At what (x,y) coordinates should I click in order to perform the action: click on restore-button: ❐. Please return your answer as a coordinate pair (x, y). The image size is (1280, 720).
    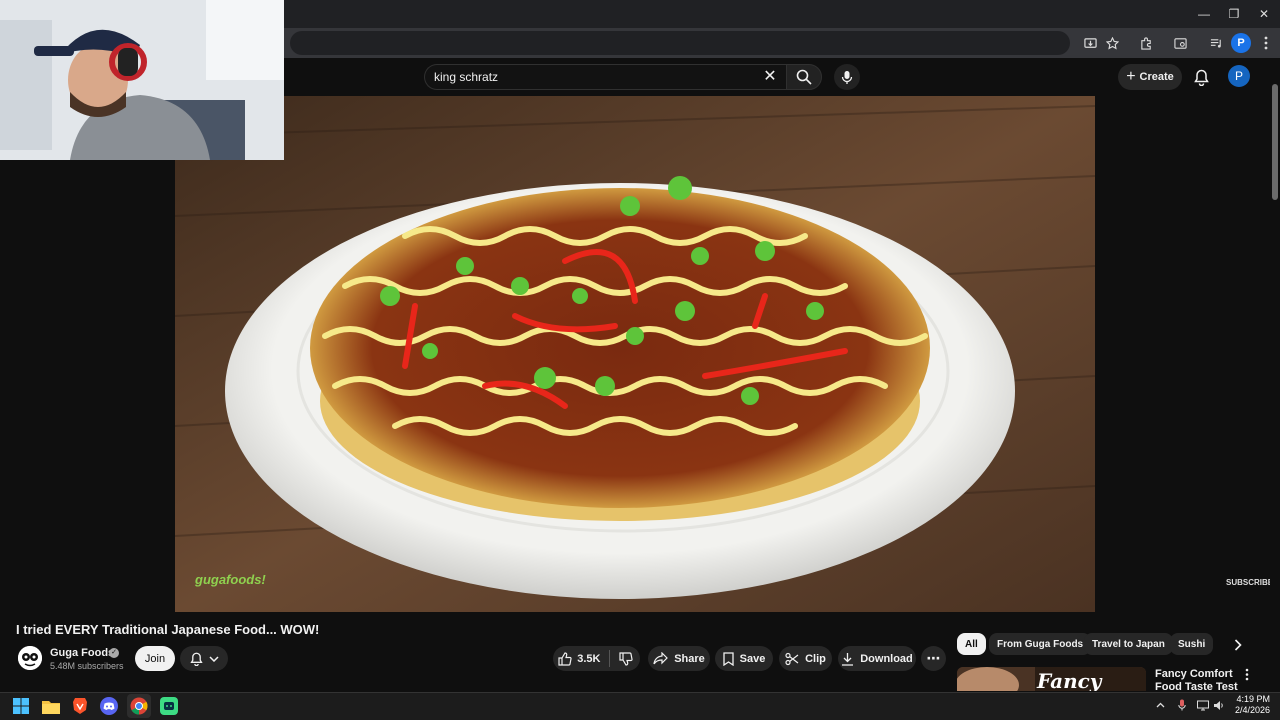
    Looking at the image, I should click on (1234, 14).